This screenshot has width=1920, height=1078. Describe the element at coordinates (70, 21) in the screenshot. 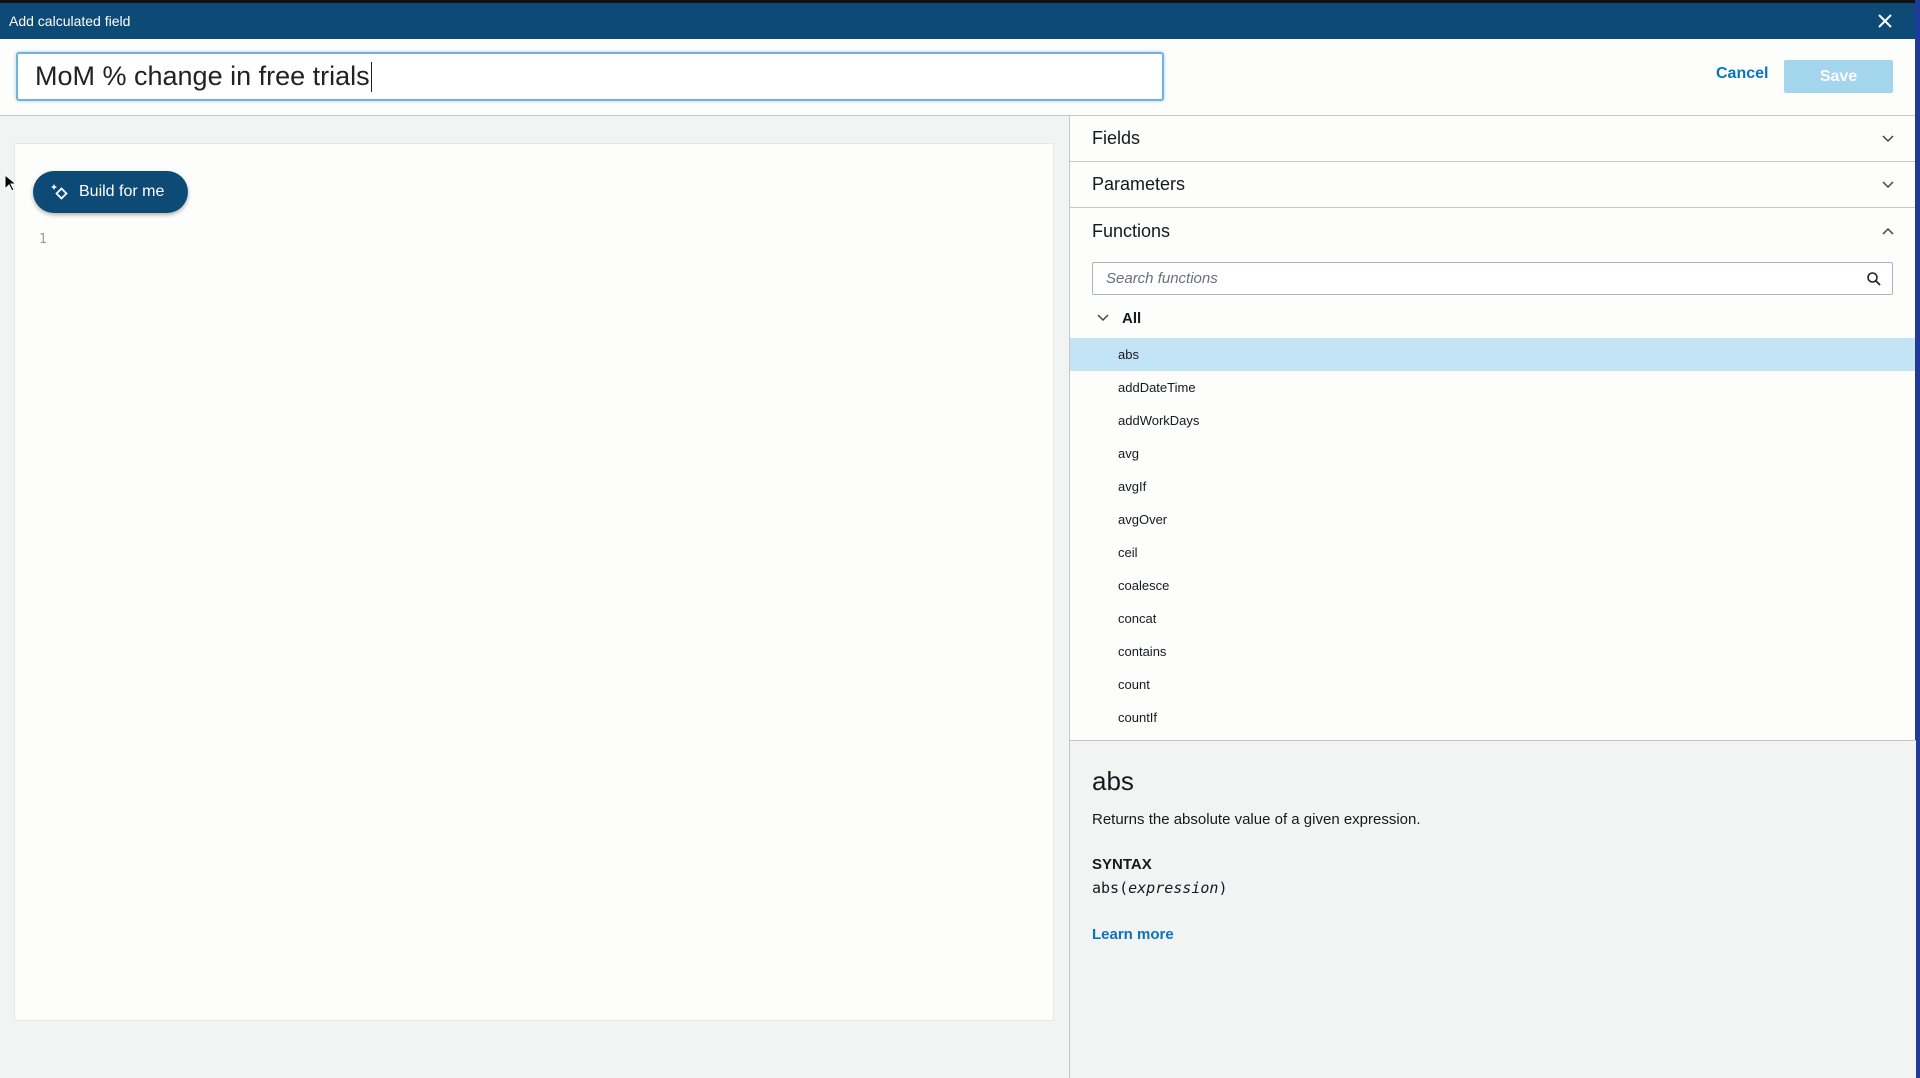

I see `dialog-title: Add calculated field` at that location.